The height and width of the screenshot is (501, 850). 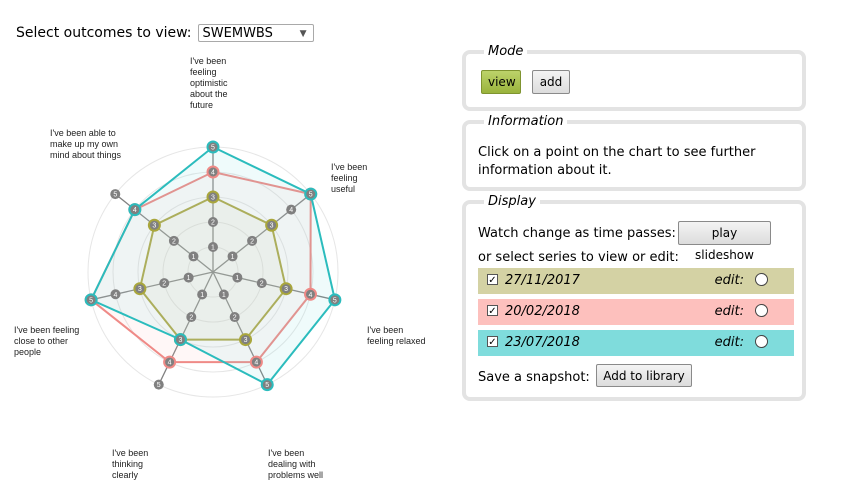 I want to click on add-button: add, so click(x=551, y=82).